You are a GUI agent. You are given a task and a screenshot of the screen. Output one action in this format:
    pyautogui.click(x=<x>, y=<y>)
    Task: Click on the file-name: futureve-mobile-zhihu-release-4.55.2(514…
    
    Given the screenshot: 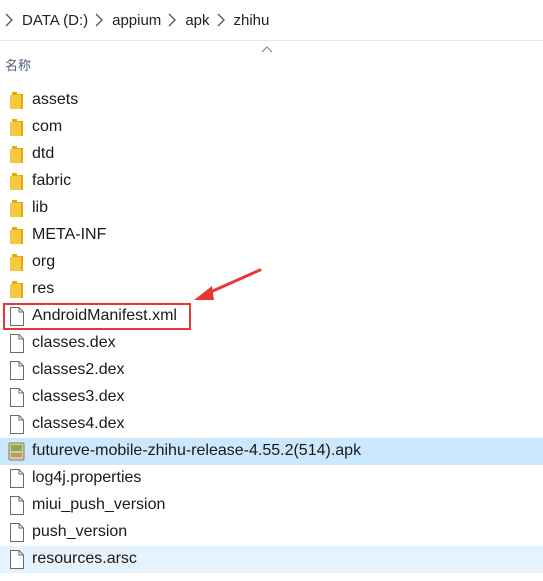 What is the action you would take?
    pyautogui.click(x=197, y=450)
    